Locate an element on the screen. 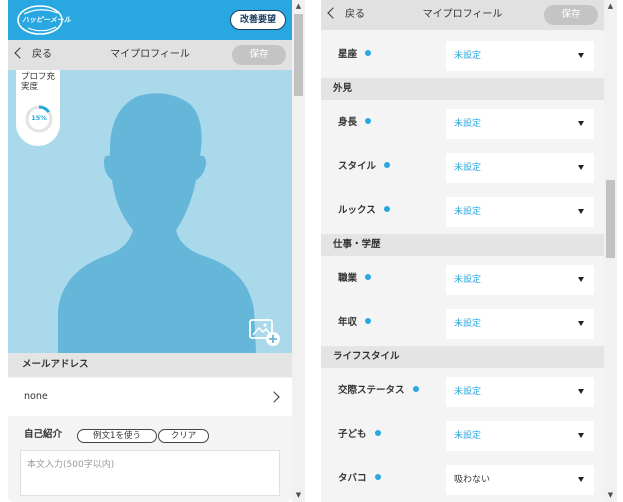 The height and width of the screenshot is (502, 623). field-row-looks: ルックス 未設定 is located at coordinates (462, 211).